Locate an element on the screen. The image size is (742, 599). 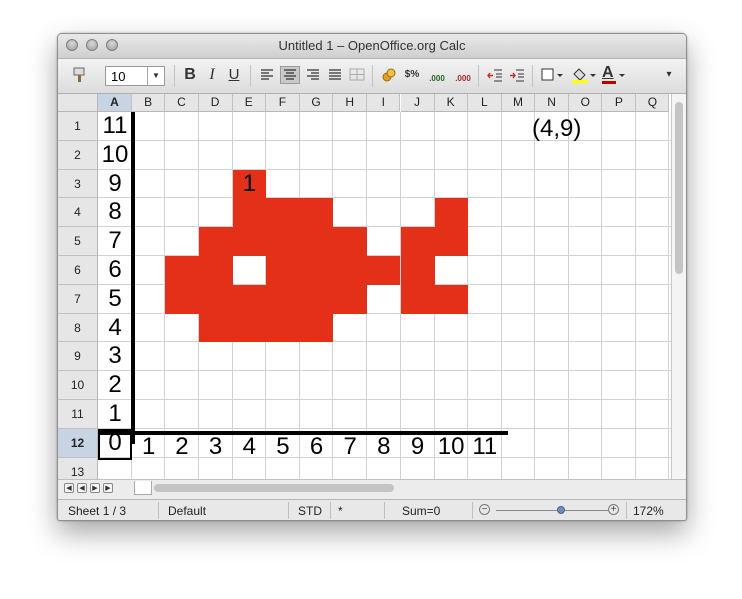
borders-icon is located at coordinates (552, 75).